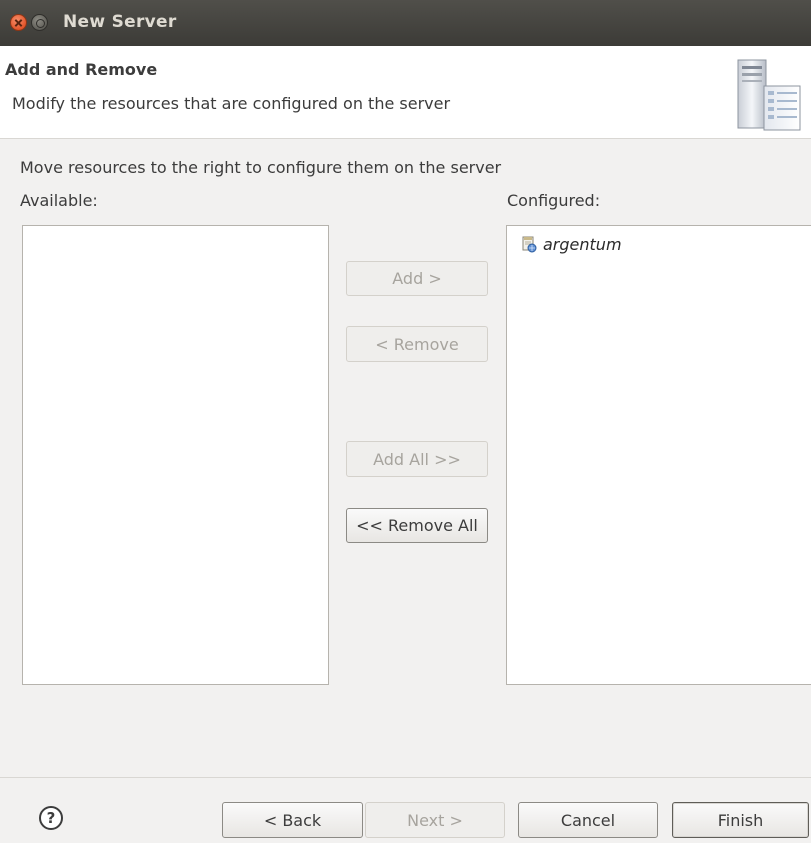  I want to click on remove-button: < Remove, so click(417, 344).